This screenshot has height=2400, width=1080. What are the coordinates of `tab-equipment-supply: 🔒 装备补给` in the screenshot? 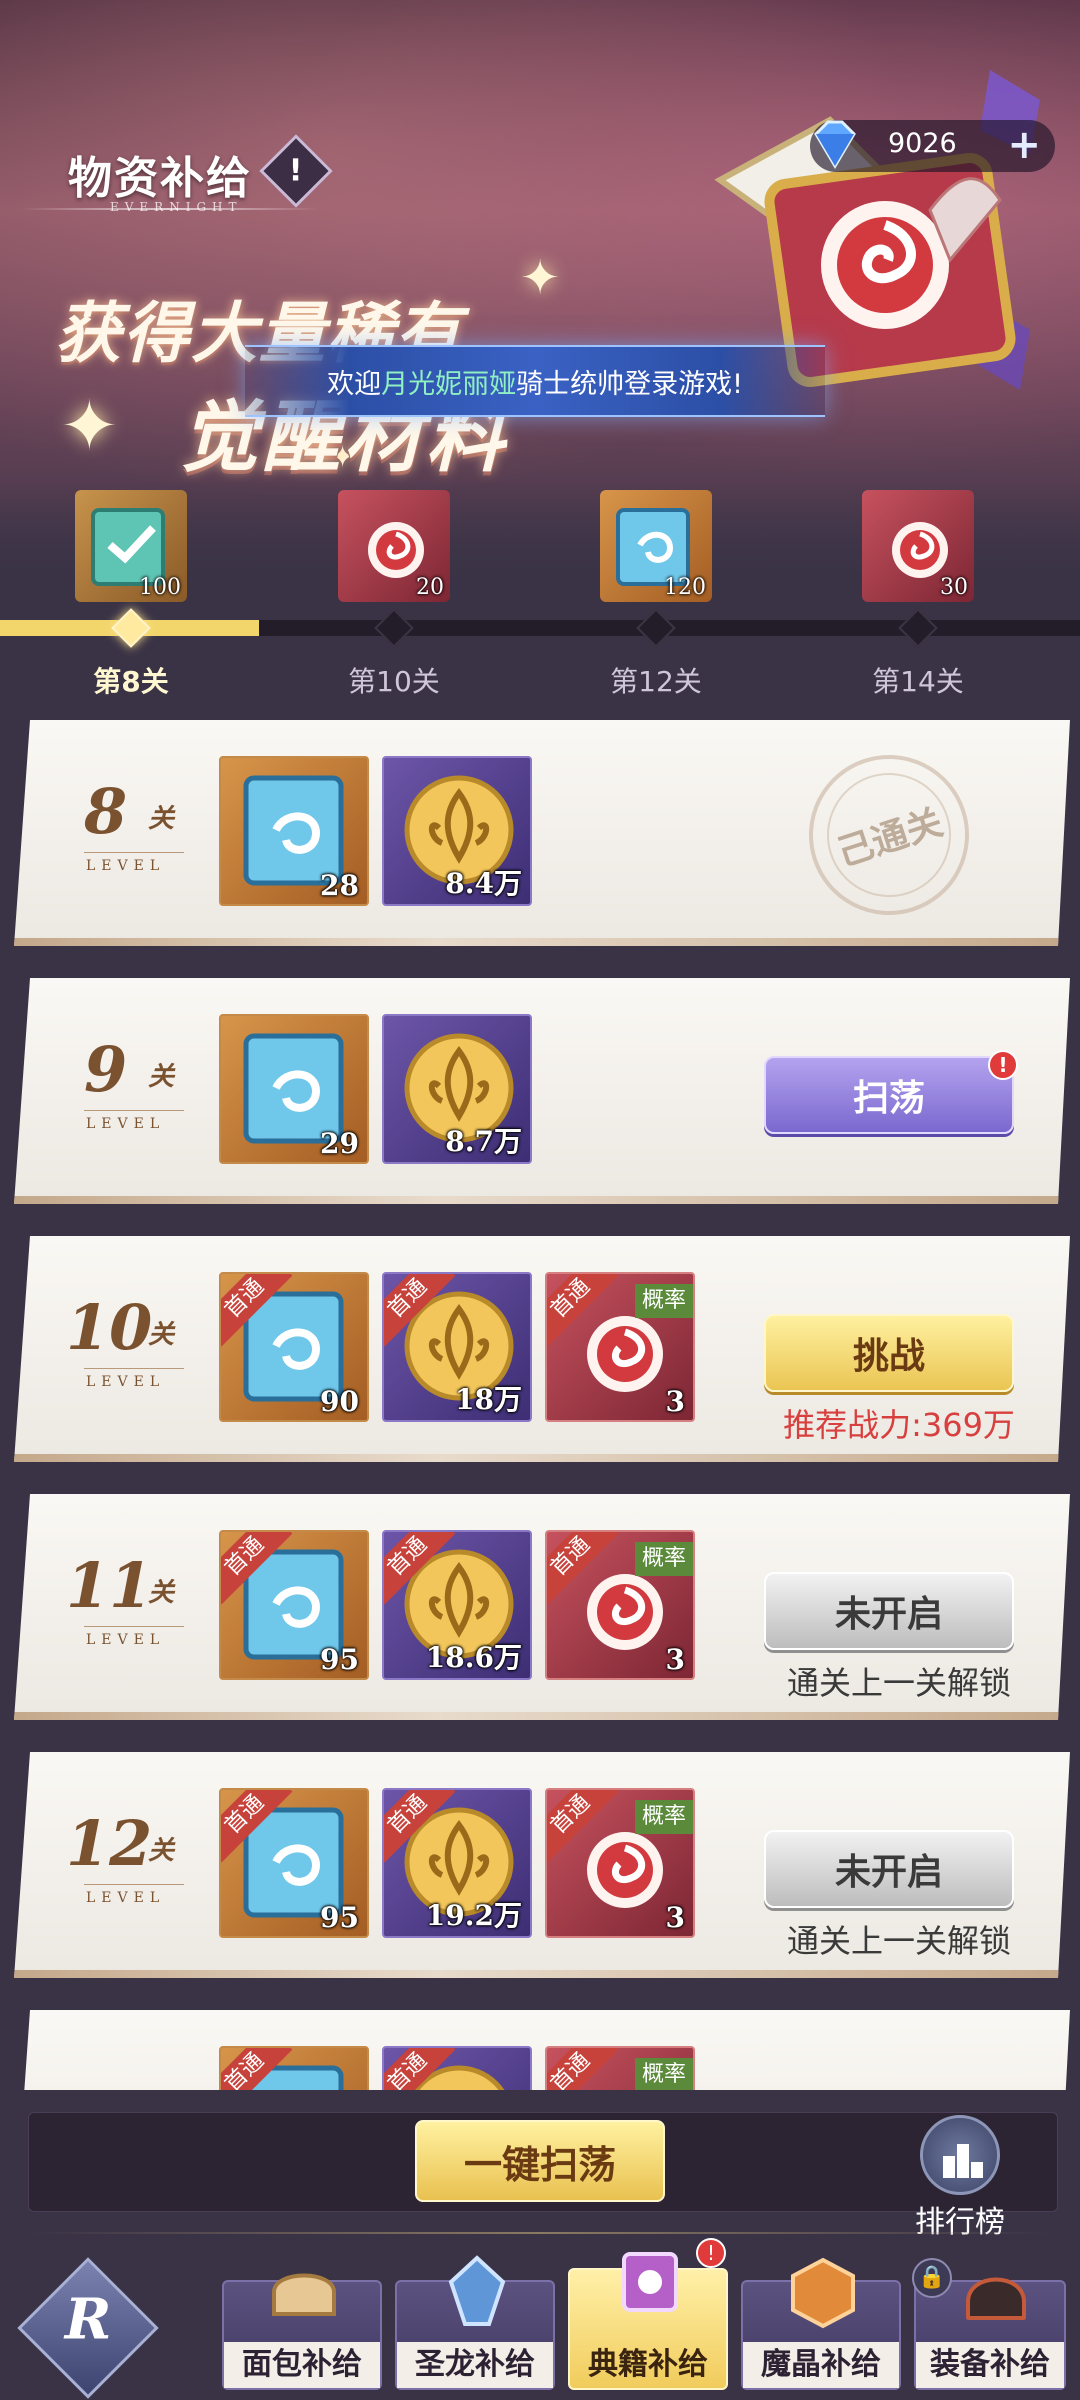 It's located at (989, 2324).